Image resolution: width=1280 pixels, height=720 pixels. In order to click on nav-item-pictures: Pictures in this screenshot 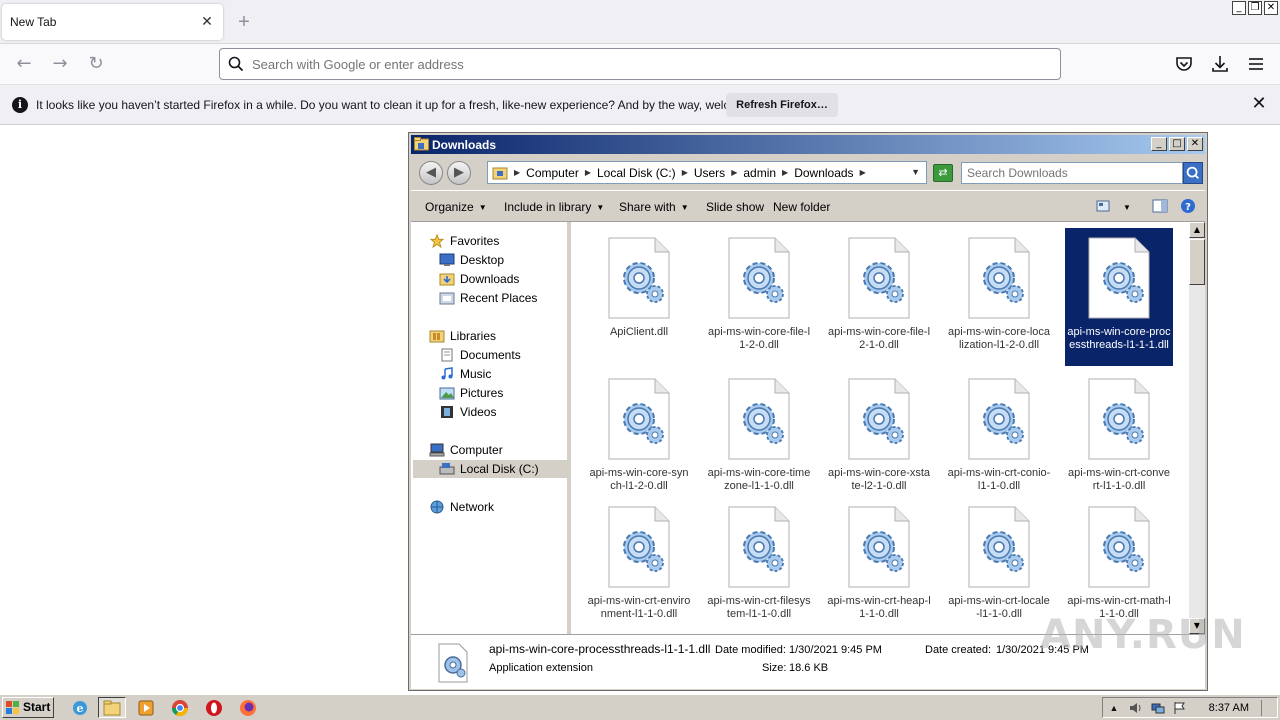, I will do `click(471, 393)`.